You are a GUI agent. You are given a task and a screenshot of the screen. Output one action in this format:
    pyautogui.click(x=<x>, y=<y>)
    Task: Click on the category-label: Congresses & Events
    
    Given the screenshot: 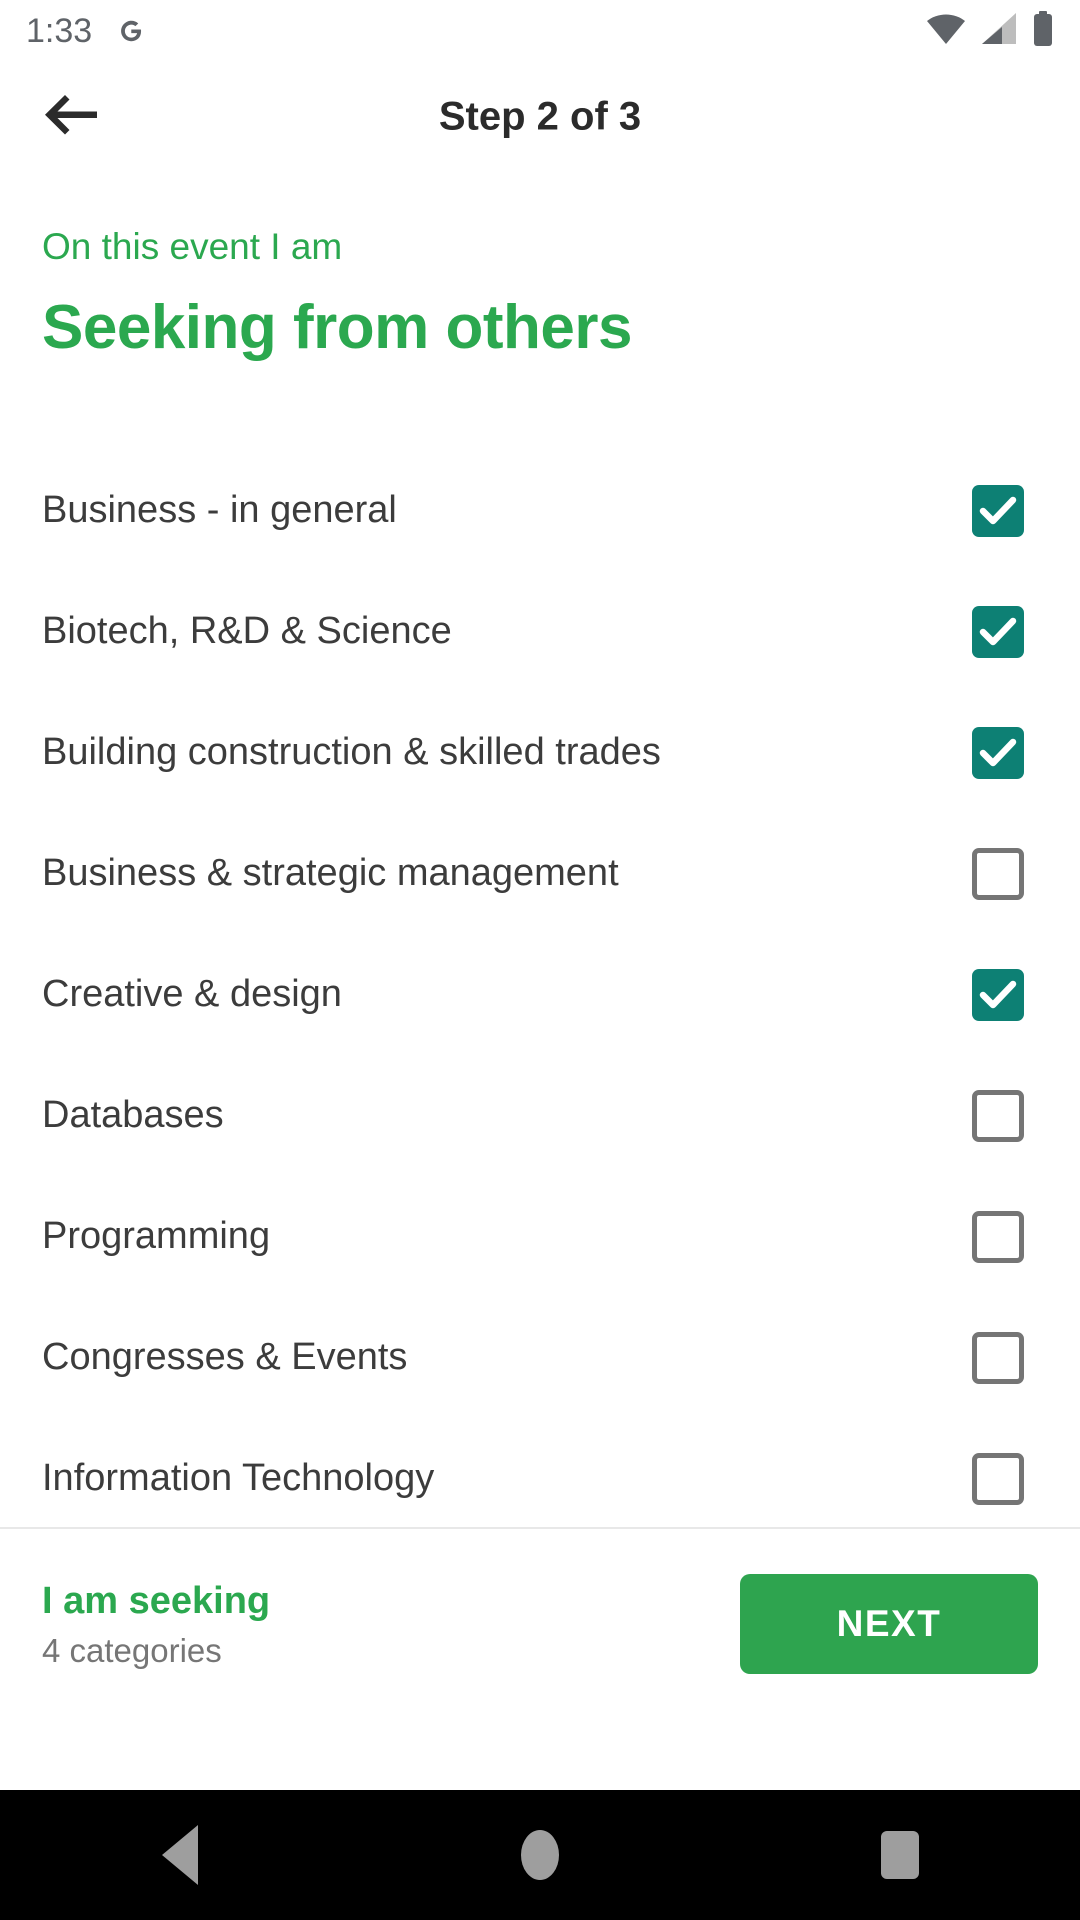 What is the action you would take?
    pyautogui.click(x=225, y=1356)
    